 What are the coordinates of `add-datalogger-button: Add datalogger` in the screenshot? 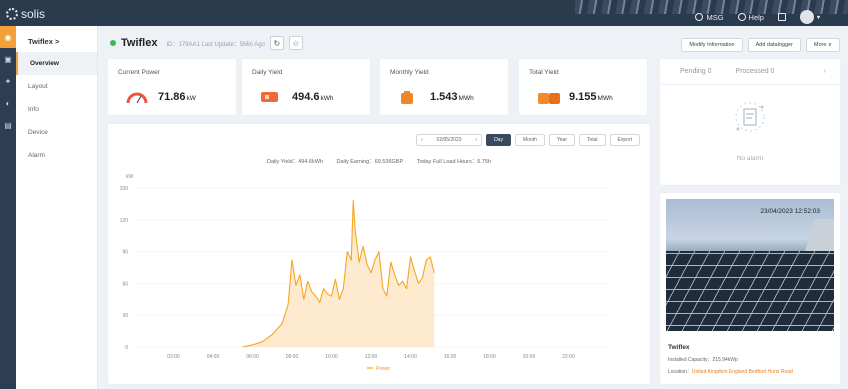 It's located at (774, 45).